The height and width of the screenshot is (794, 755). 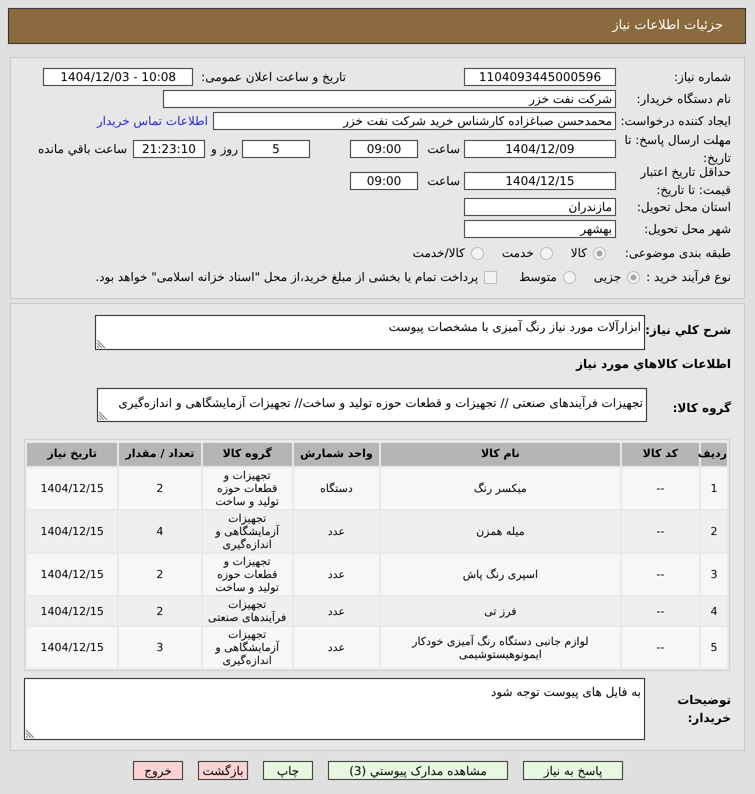 I want to click on option-label: جزیی, so click(x=608, y=277).